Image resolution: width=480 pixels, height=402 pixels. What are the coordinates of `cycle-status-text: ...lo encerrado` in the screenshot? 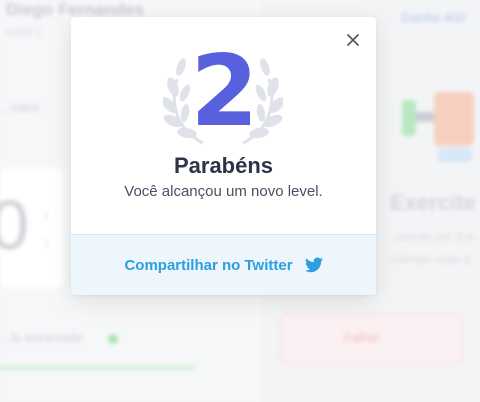 It's located at (42, 337).